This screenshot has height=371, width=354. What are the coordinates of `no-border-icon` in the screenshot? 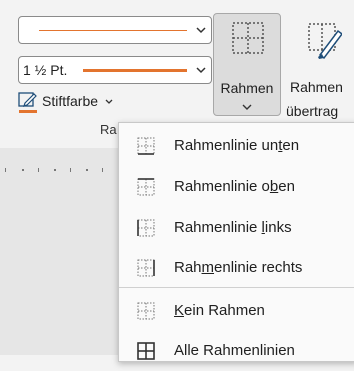 It's located at (146, 311).